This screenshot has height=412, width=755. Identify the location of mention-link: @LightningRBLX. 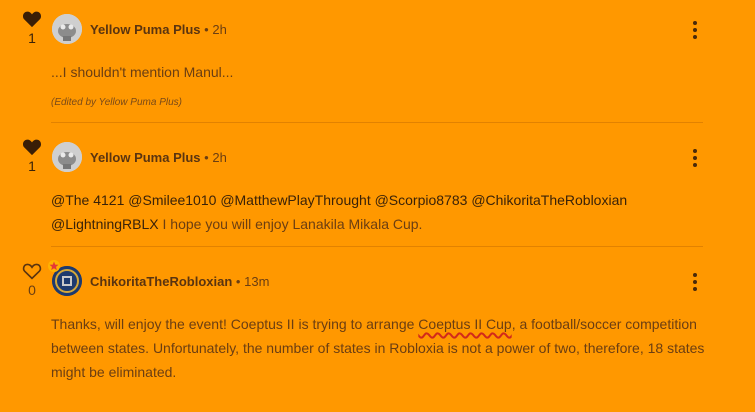
(105, 224).